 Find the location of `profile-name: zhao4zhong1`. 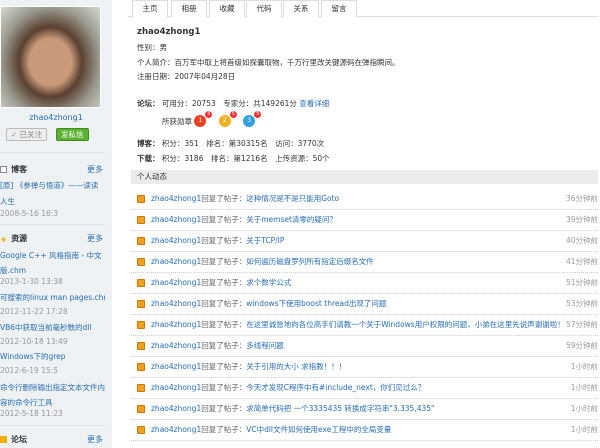

profile-name: zhao4zhong1 is located at coordinates (169, 32).